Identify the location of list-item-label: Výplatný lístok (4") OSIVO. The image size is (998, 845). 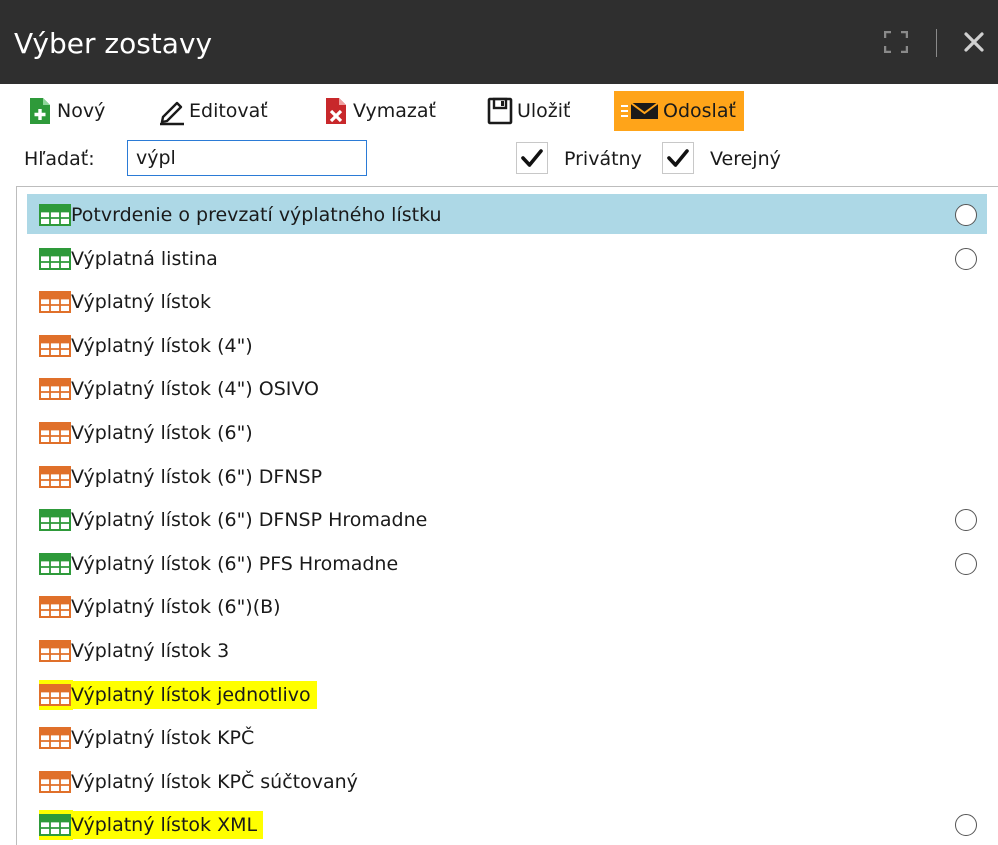
(195, 389).